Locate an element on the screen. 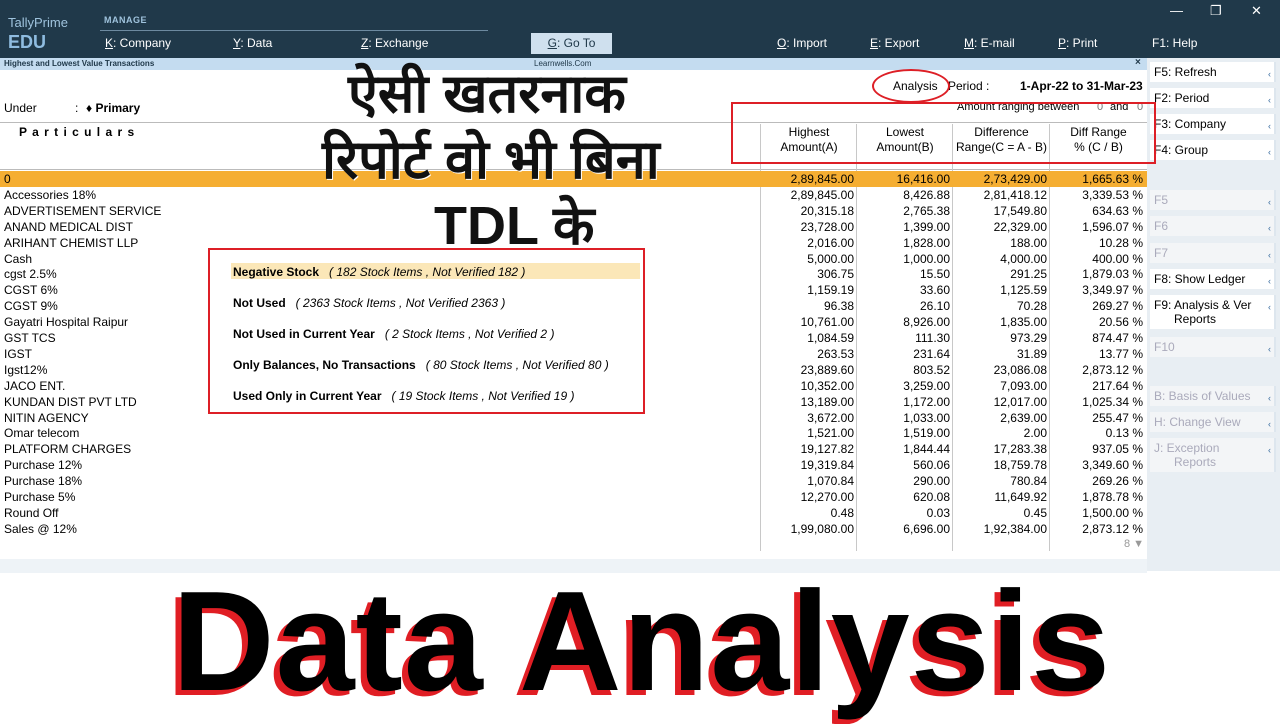 The height and width of the screenshot is (724, 1280). cell-highest: 1,070.84 is located at coordinates (830, 481).